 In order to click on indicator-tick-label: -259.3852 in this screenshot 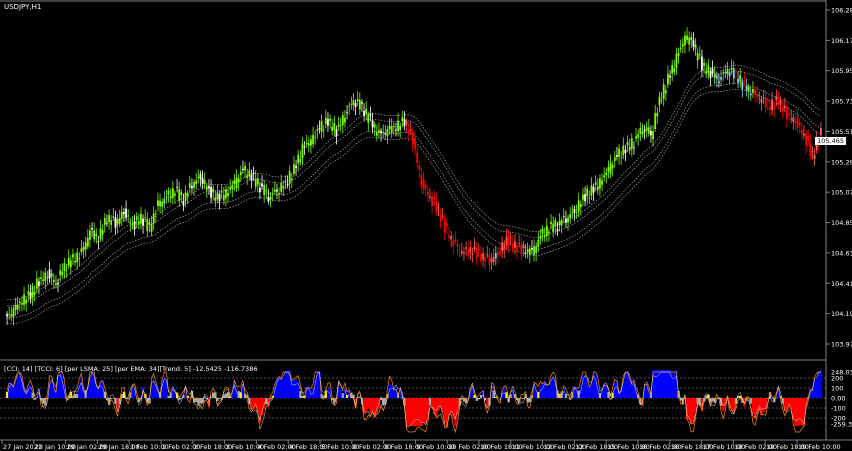, I will do `click(841, 425)`.